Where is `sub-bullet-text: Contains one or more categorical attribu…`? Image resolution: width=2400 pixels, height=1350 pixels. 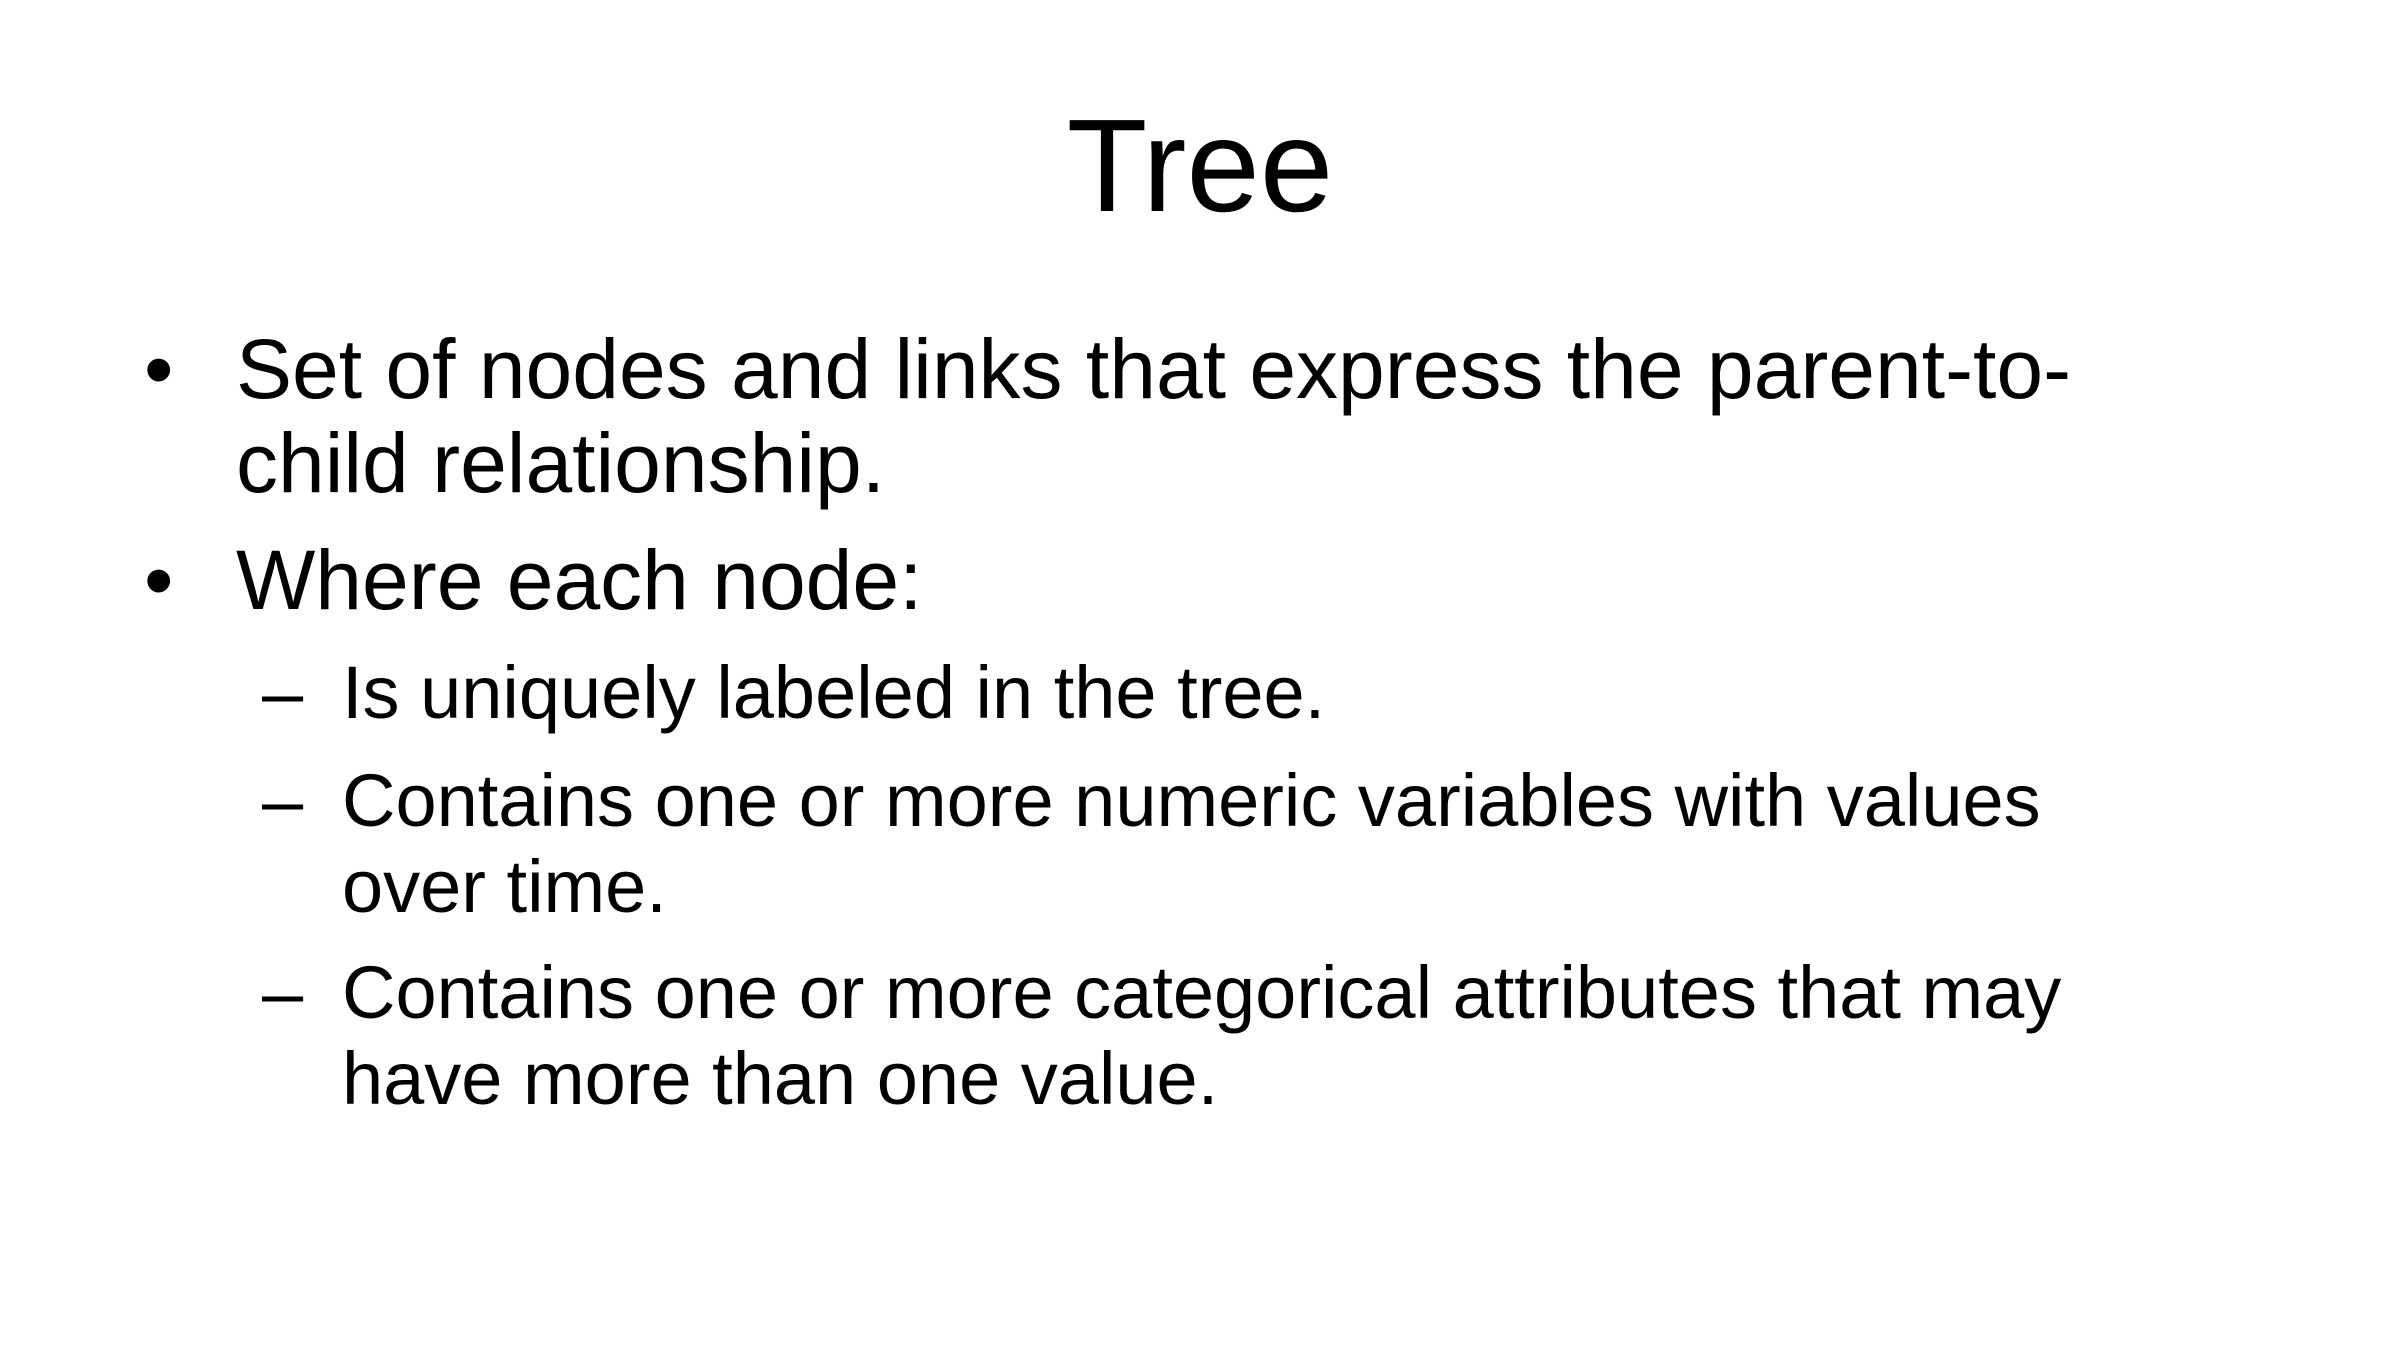 sub-bullet-text: Contains one or more categorical attribu… is located at coordinates (1202, 1035).